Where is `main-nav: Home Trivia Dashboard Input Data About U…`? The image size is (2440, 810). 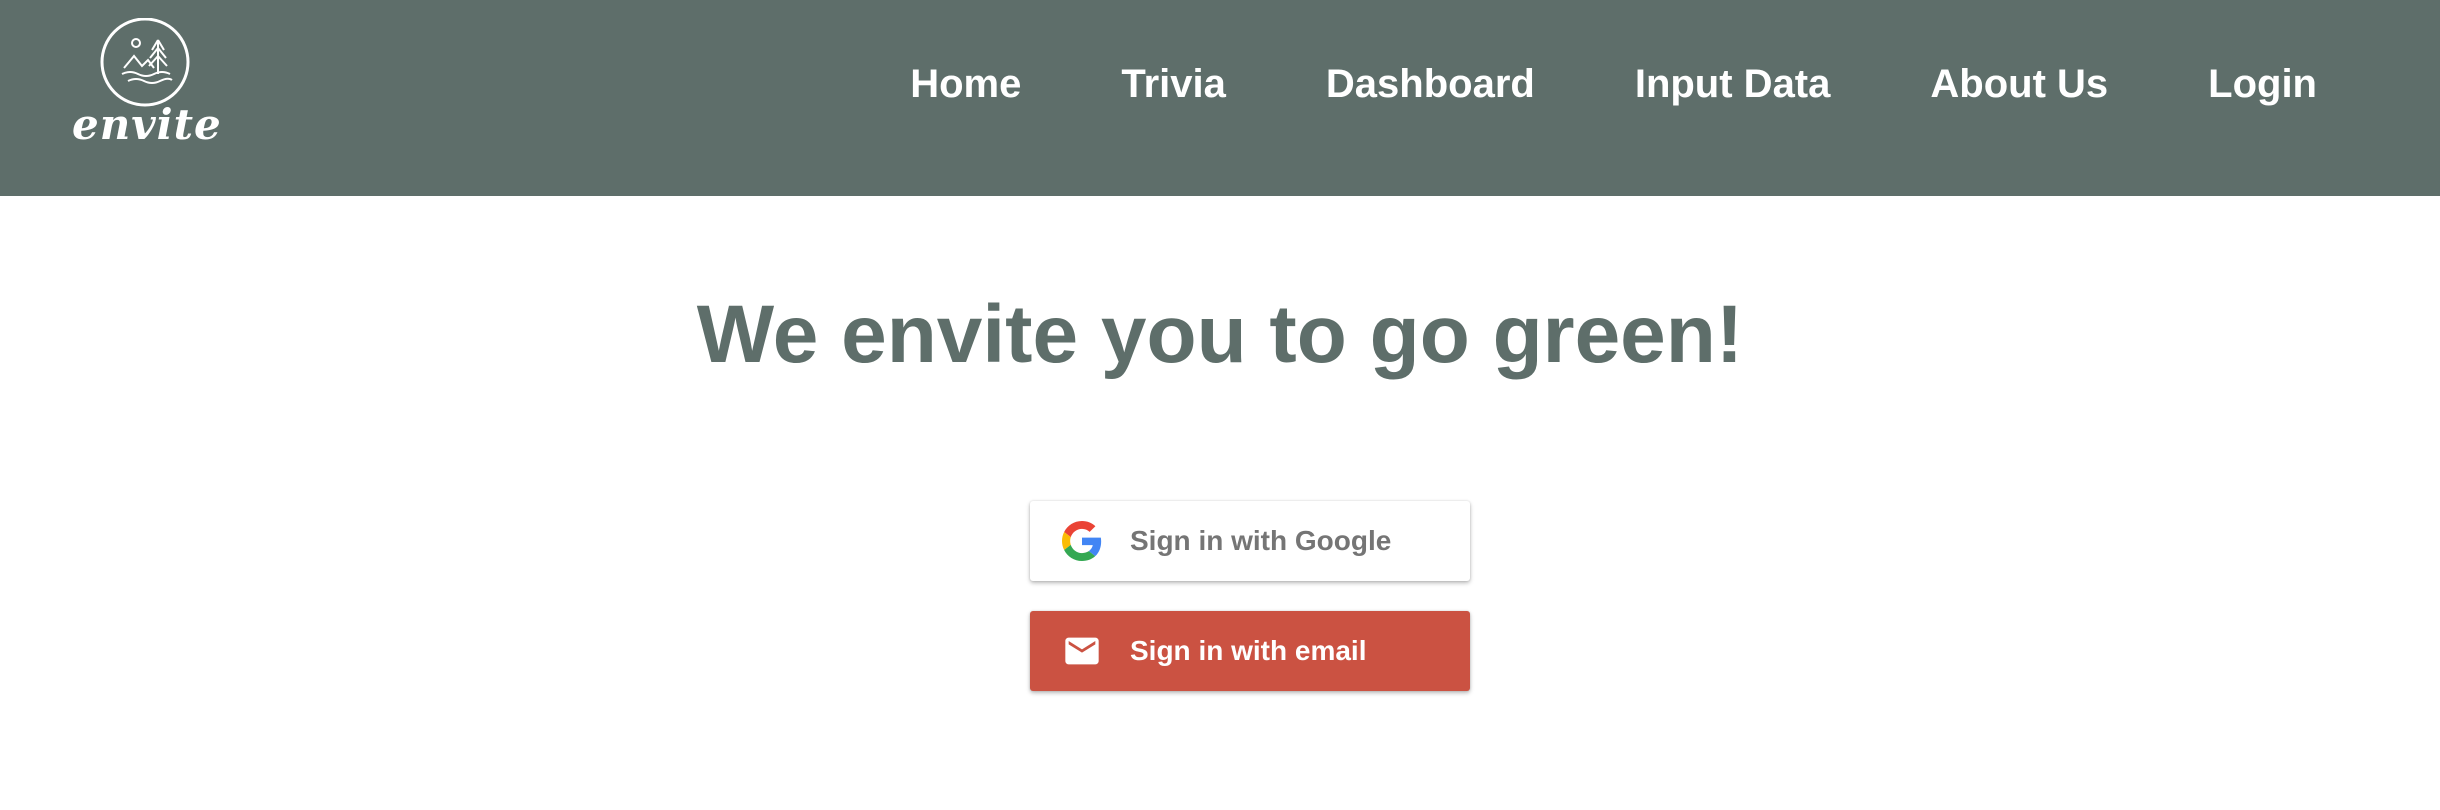
main-nav: Home Trivia Dashboard Input Data About U… is located at coordinates (1613, 84).